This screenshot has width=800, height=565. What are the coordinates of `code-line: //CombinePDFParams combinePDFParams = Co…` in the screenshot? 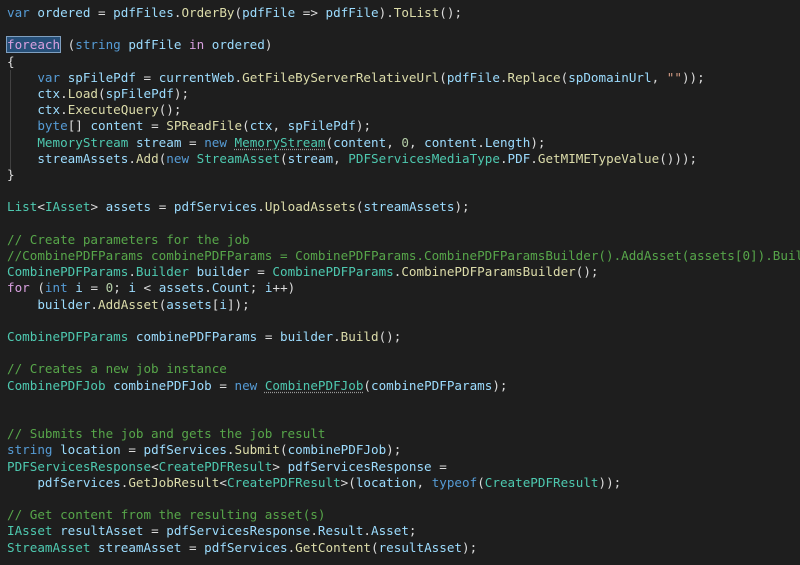 It's located at (403, 256).